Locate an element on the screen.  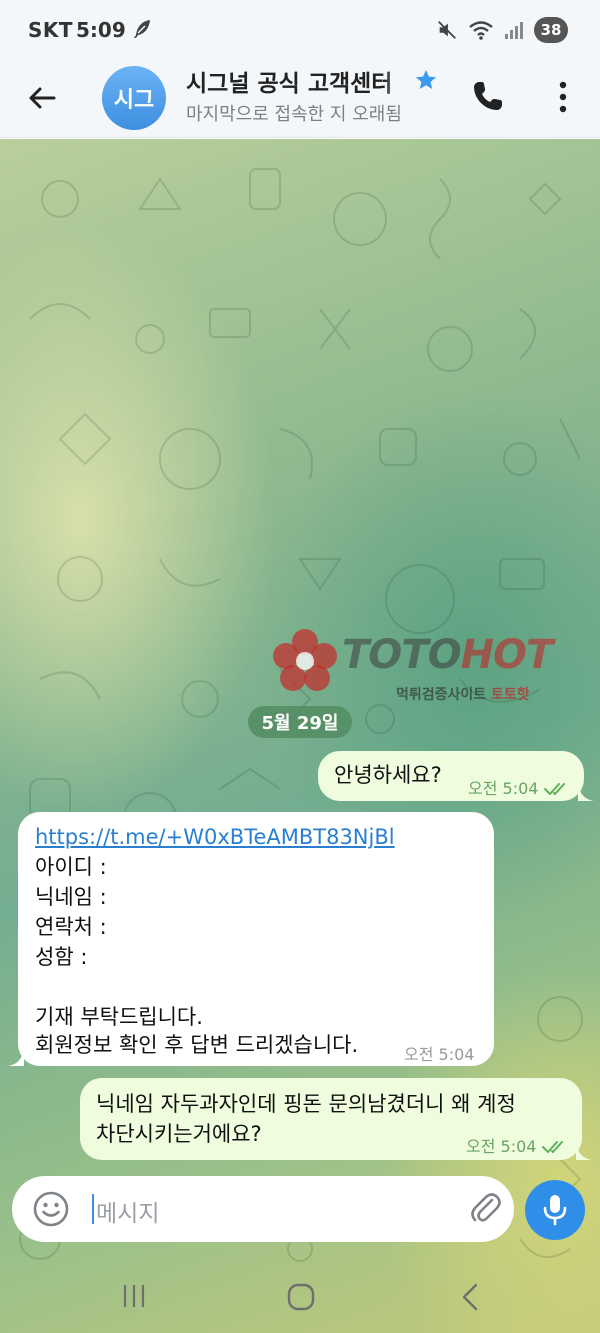
message-line: 연락처 : is located at coordinates (71, 927).